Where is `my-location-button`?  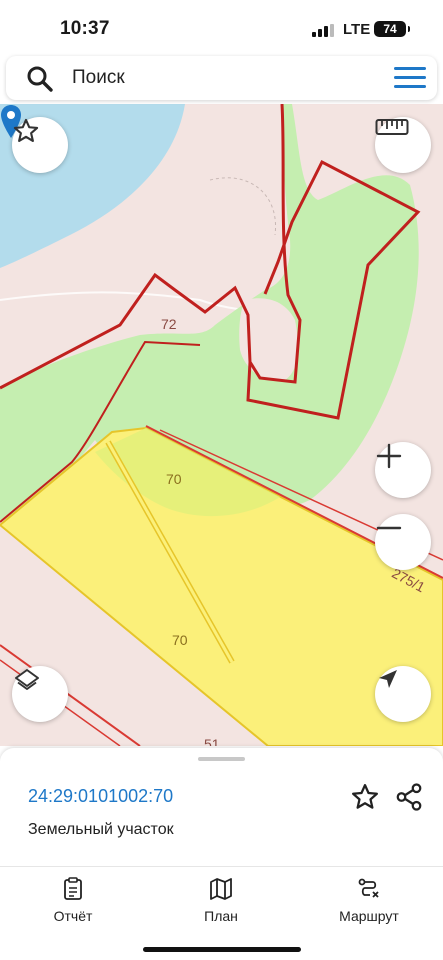
my-location-button is located at coordinates (403, 694).